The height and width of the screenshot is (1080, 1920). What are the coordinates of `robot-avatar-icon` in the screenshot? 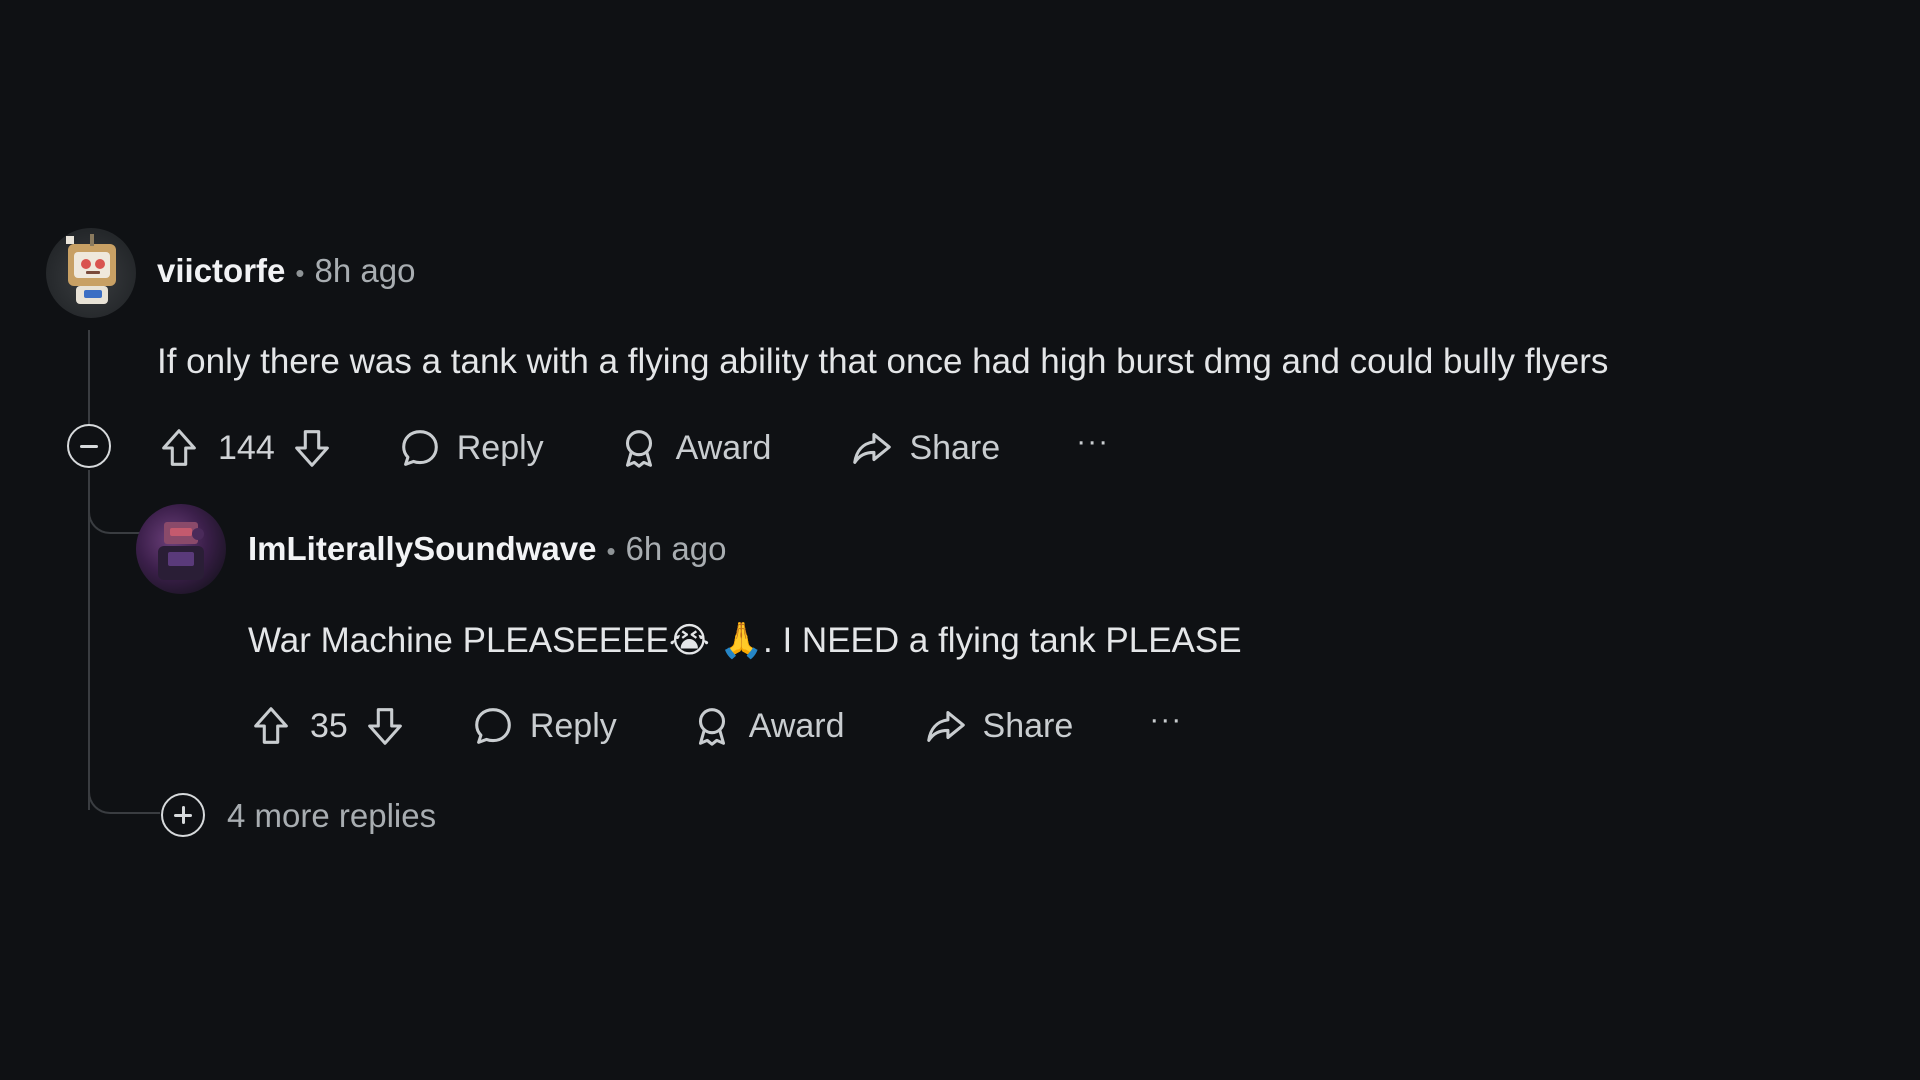 It's located at (91, 269).